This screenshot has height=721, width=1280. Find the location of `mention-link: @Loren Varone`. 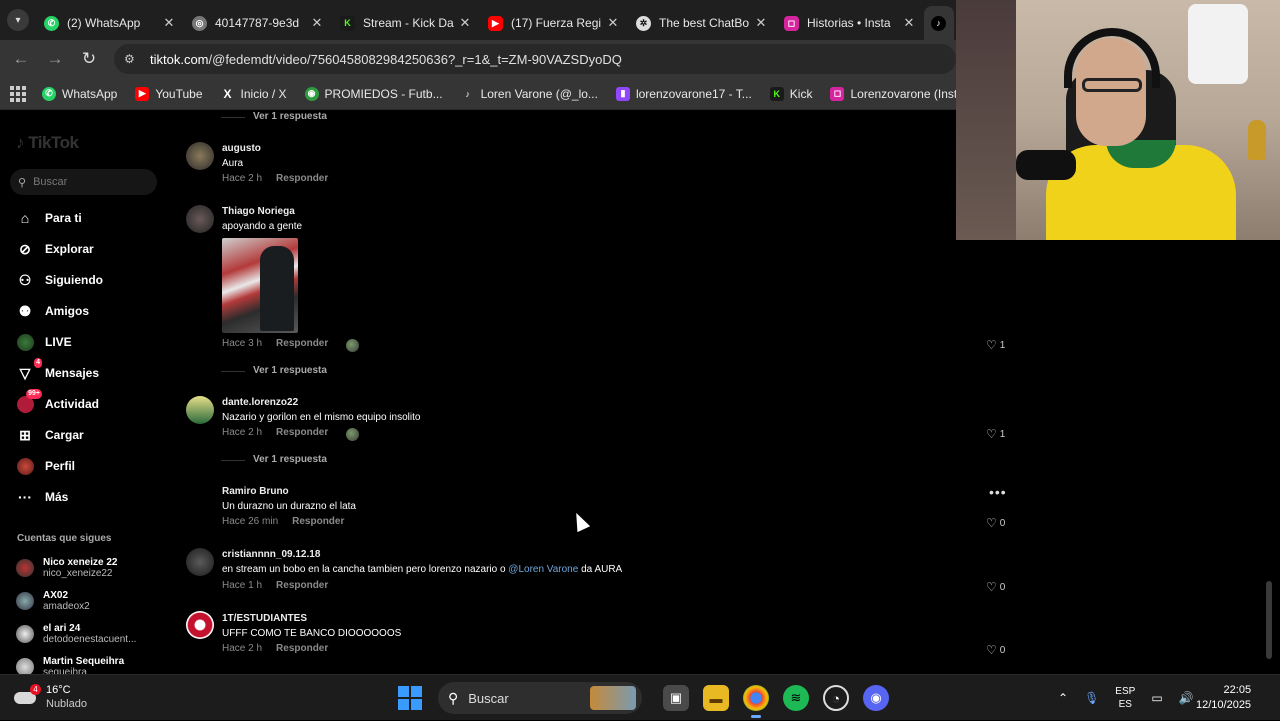

mention-link: @Loren Varone is located at coordinates (543, 569).